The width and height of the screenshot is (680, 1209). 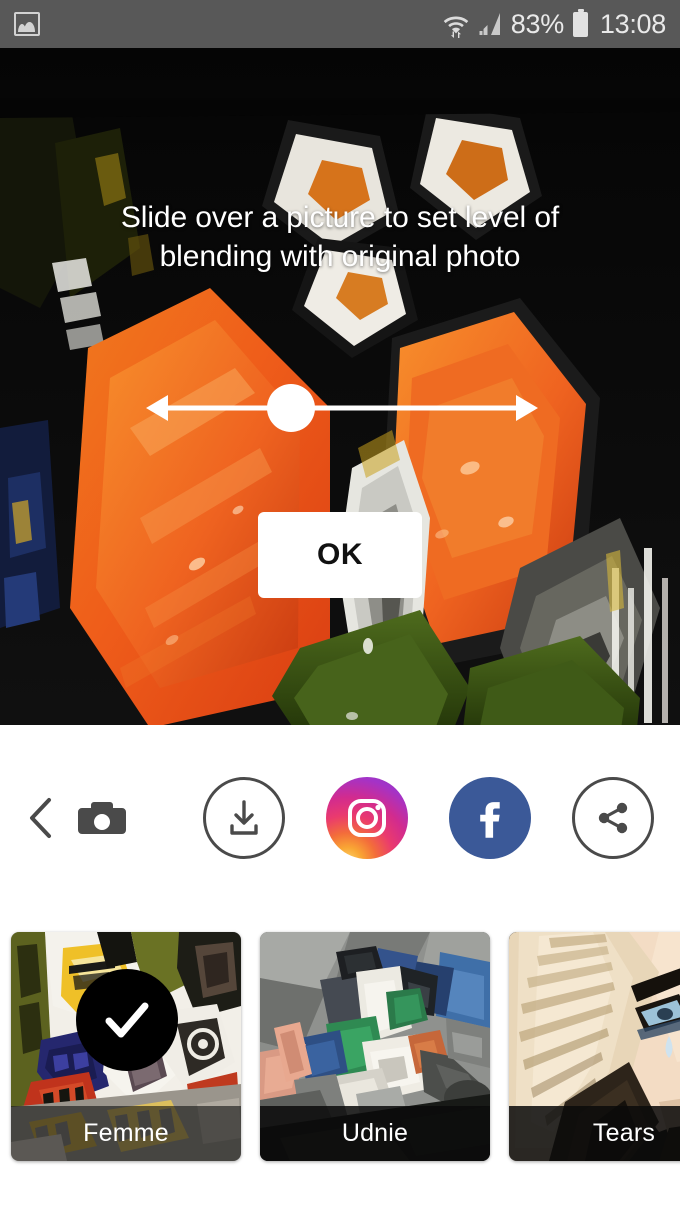 What do you see at coordinates (244, 818) in the screenshot?
I see `download-button` at bounding box center [244, 818].